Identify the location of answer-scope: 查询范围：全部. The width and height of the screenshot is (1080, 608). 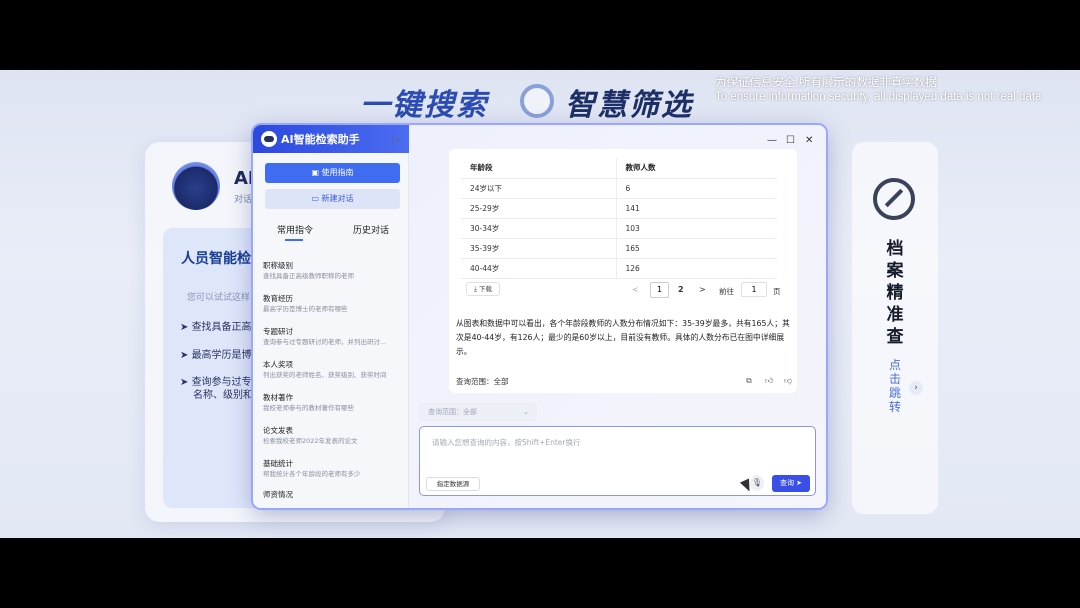
(482, 381).